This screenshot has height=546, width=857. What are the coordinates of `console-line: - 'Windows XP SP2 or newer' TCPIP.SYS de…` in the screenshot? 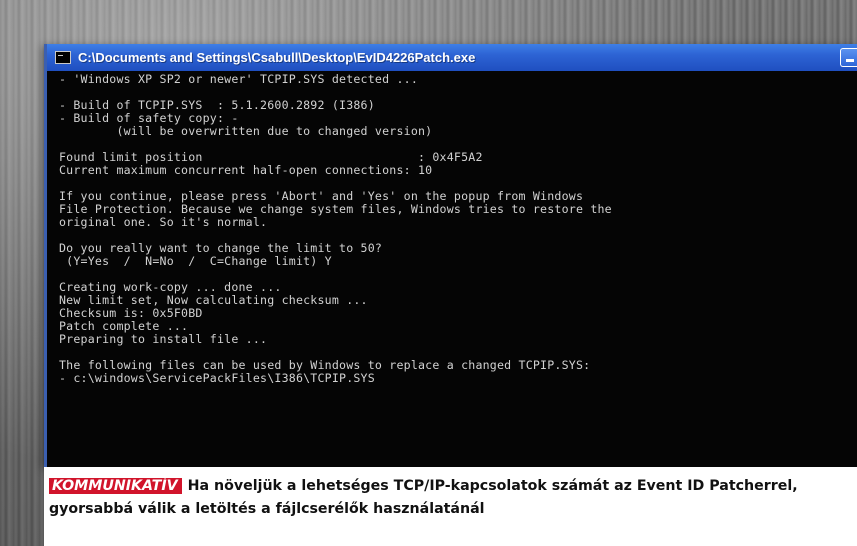 It's located at (239, 79).